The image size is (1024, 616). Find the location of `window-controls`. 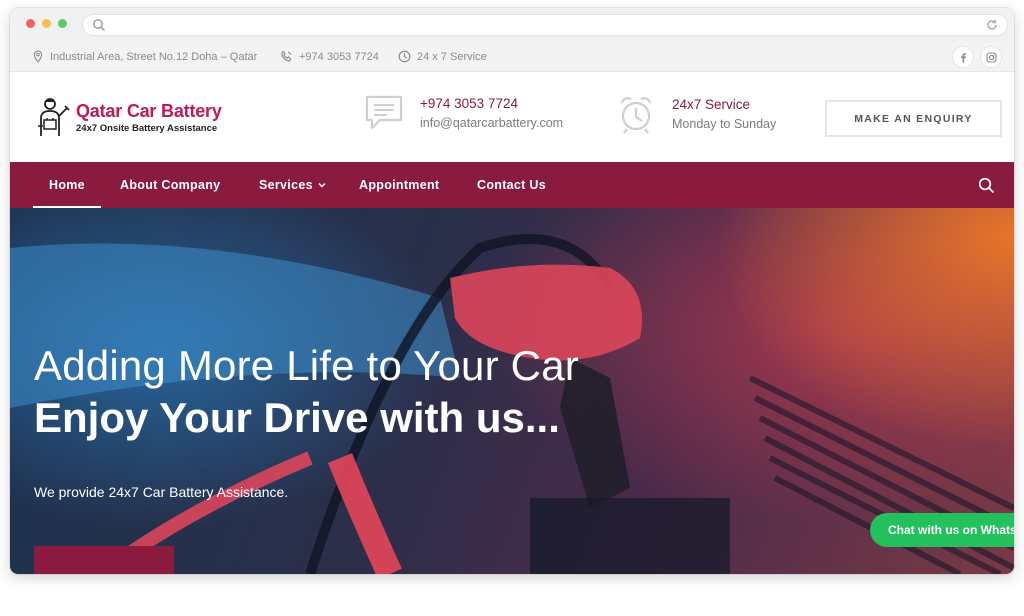

window-controls is located at coordinates (46, 23).